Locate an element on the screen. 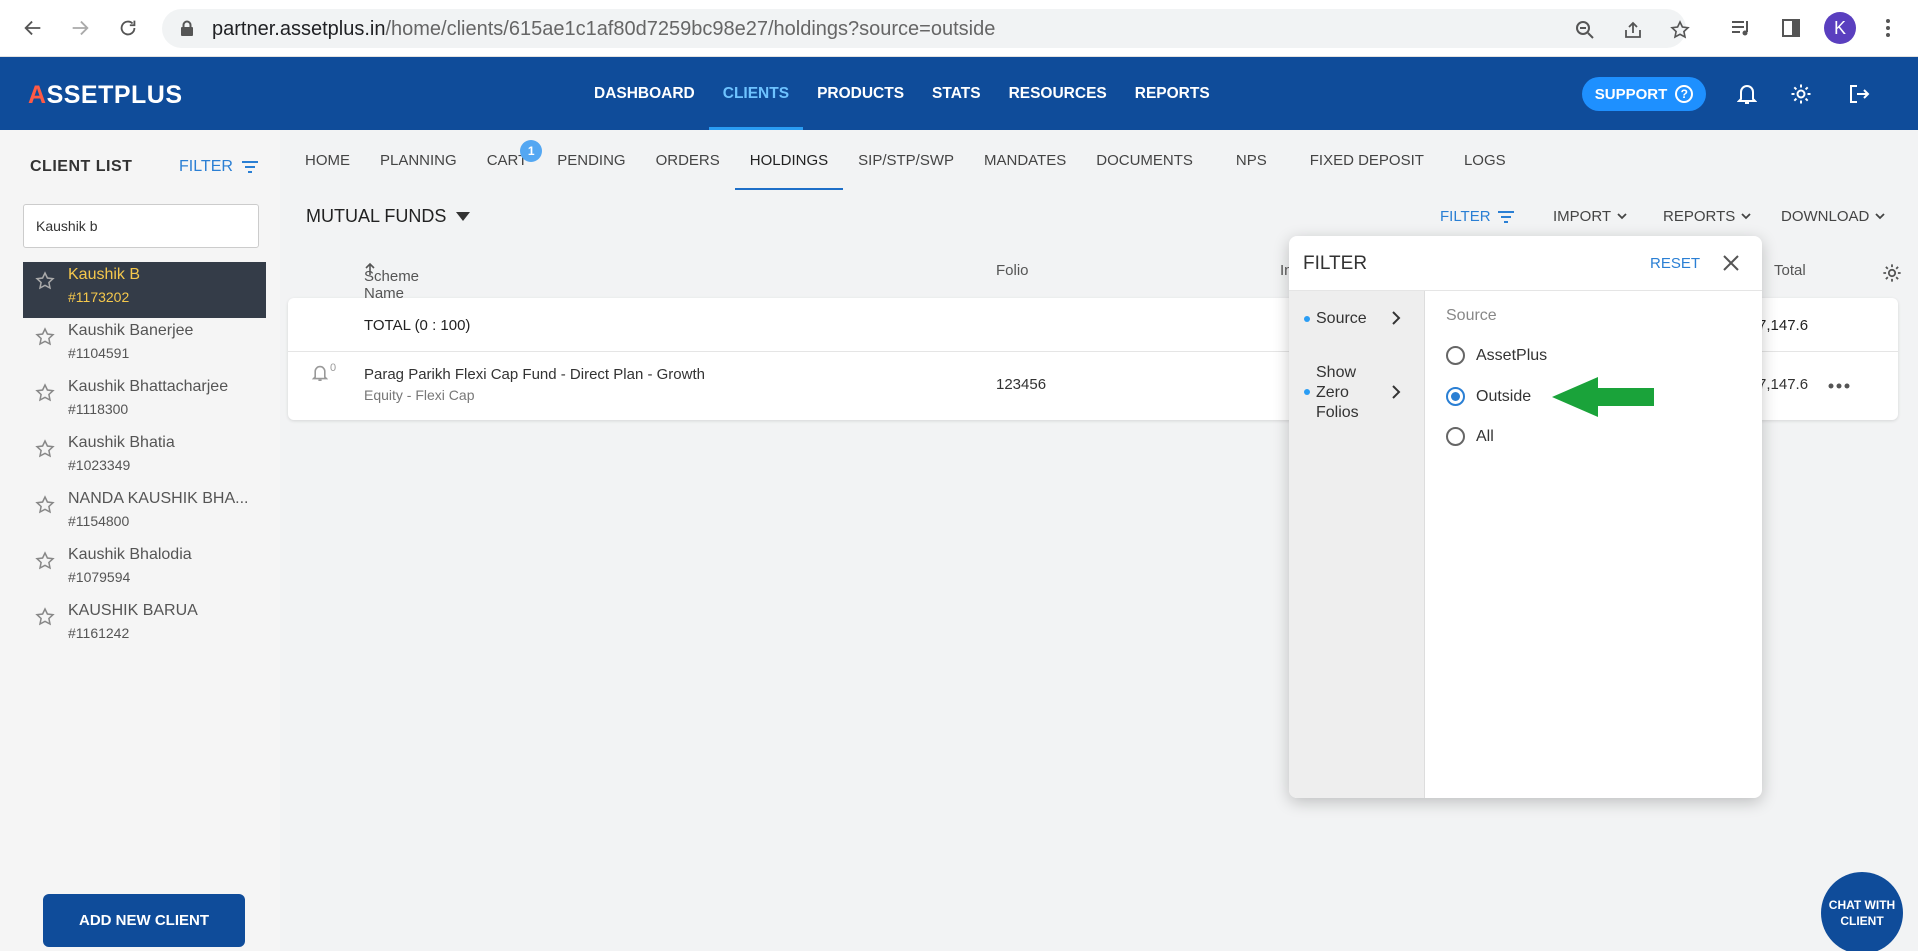  close-icon is located at coordinates (1731, 265).